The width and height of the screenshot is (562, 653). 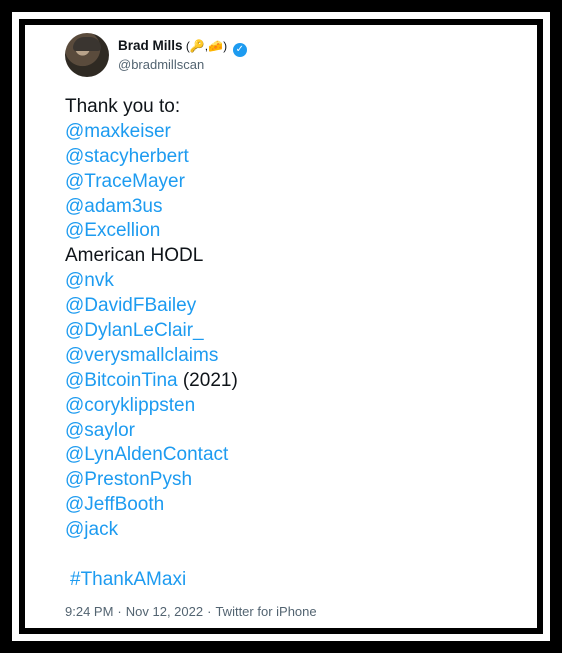 I want to click on tweet-line: @verysmallclaims, so click(x=151, y=356).